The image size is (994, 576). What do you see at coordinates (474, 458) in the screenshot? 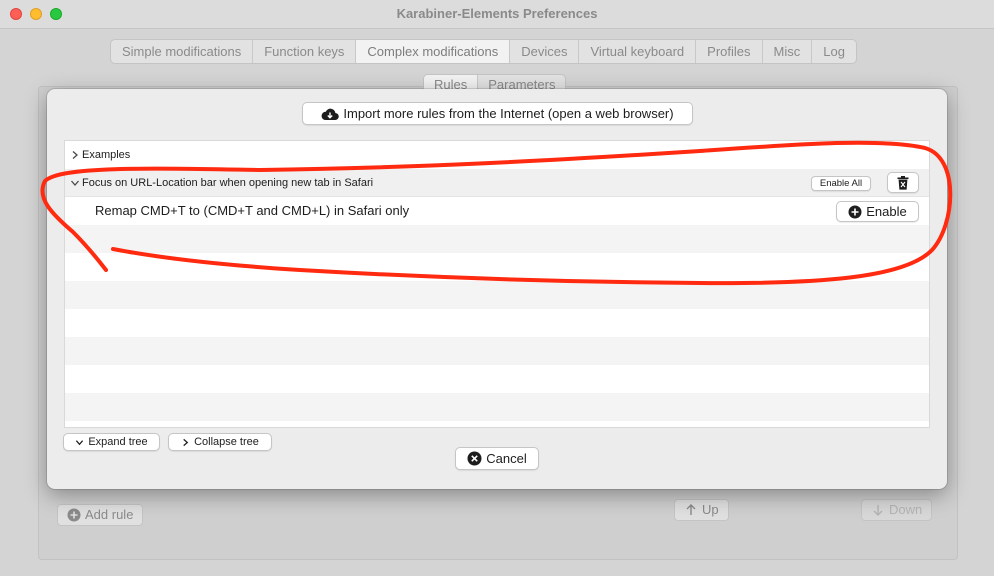
I see `close-circle-icon` at bounding box center [474, 458].